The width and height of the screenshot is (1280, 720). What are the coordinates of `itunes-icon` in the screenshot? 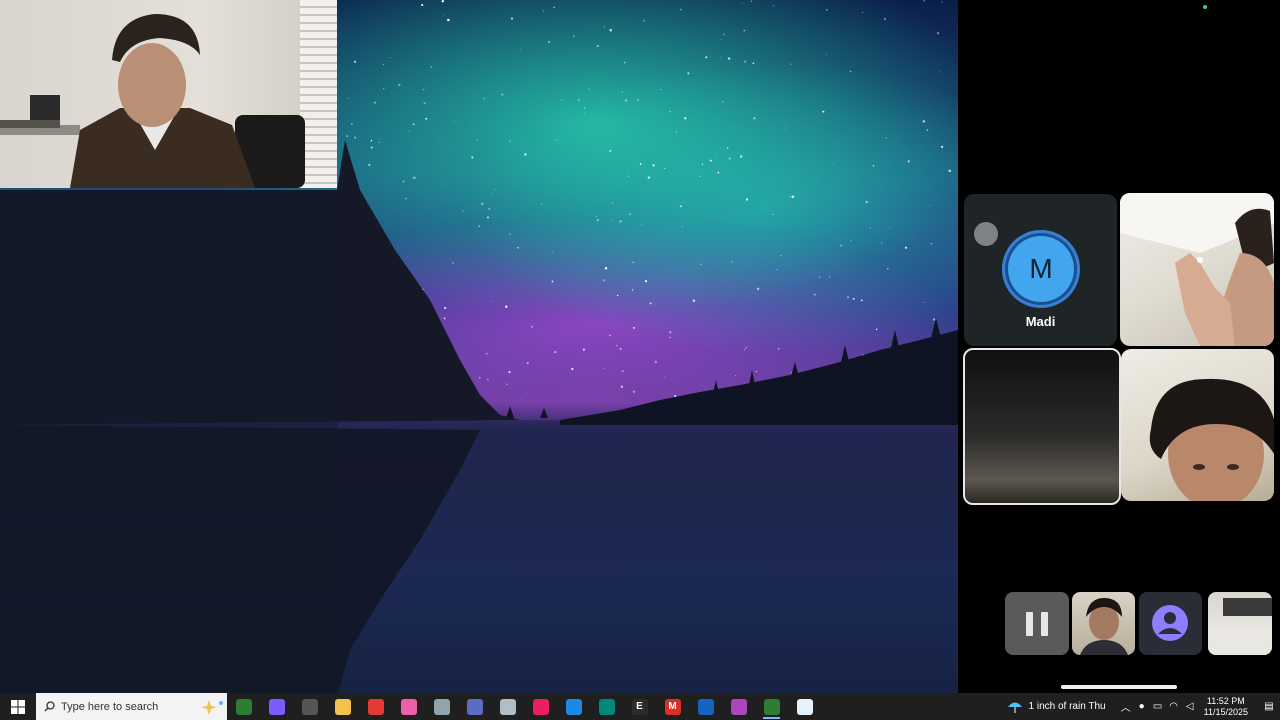 It's located at (408, 706).